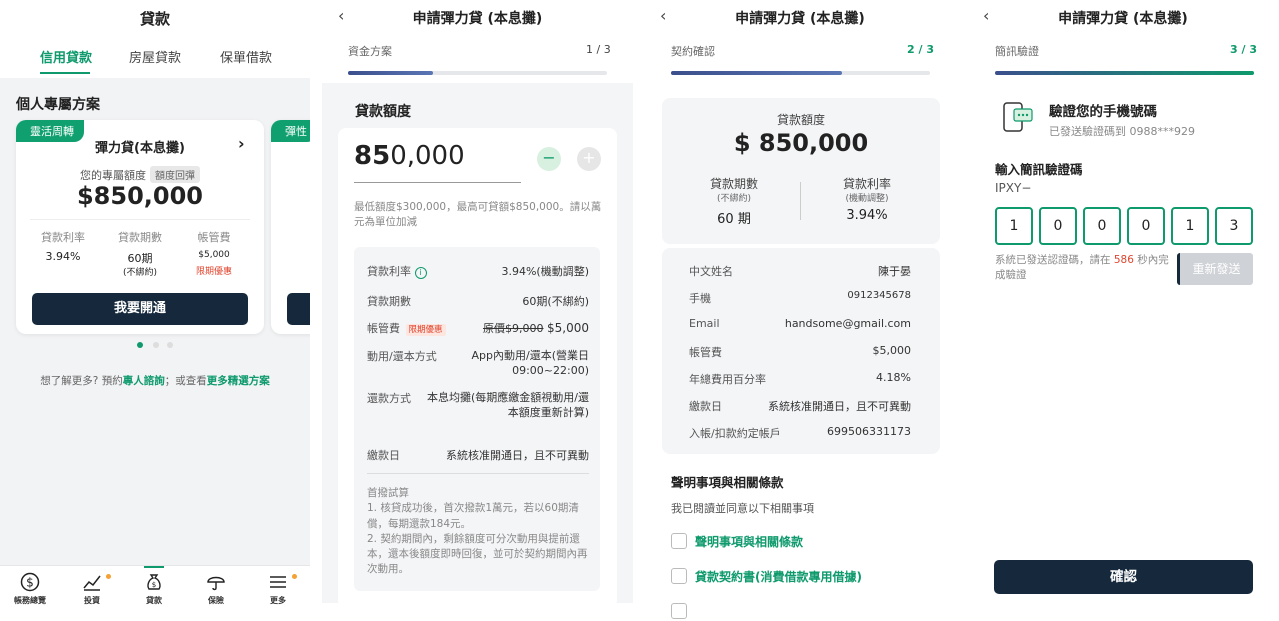 The width and height of the screenshot is (1279, 621). Describe the element at coordinates (30, 600) in the screenshot. I see `nav-label: 帳務總覽` at that location.